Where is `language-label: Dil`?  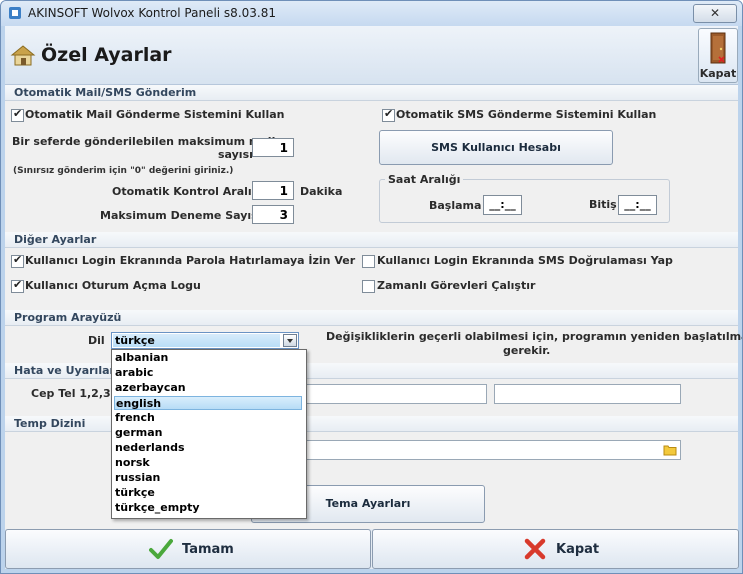
language-label: Dil is located at coordinates (96, 340).